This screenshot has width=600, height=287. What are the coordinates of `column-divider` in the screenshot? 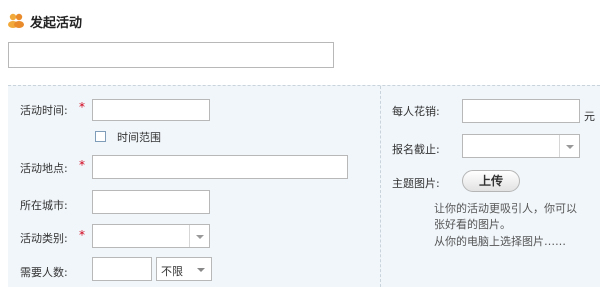 It's located at (380, 186).